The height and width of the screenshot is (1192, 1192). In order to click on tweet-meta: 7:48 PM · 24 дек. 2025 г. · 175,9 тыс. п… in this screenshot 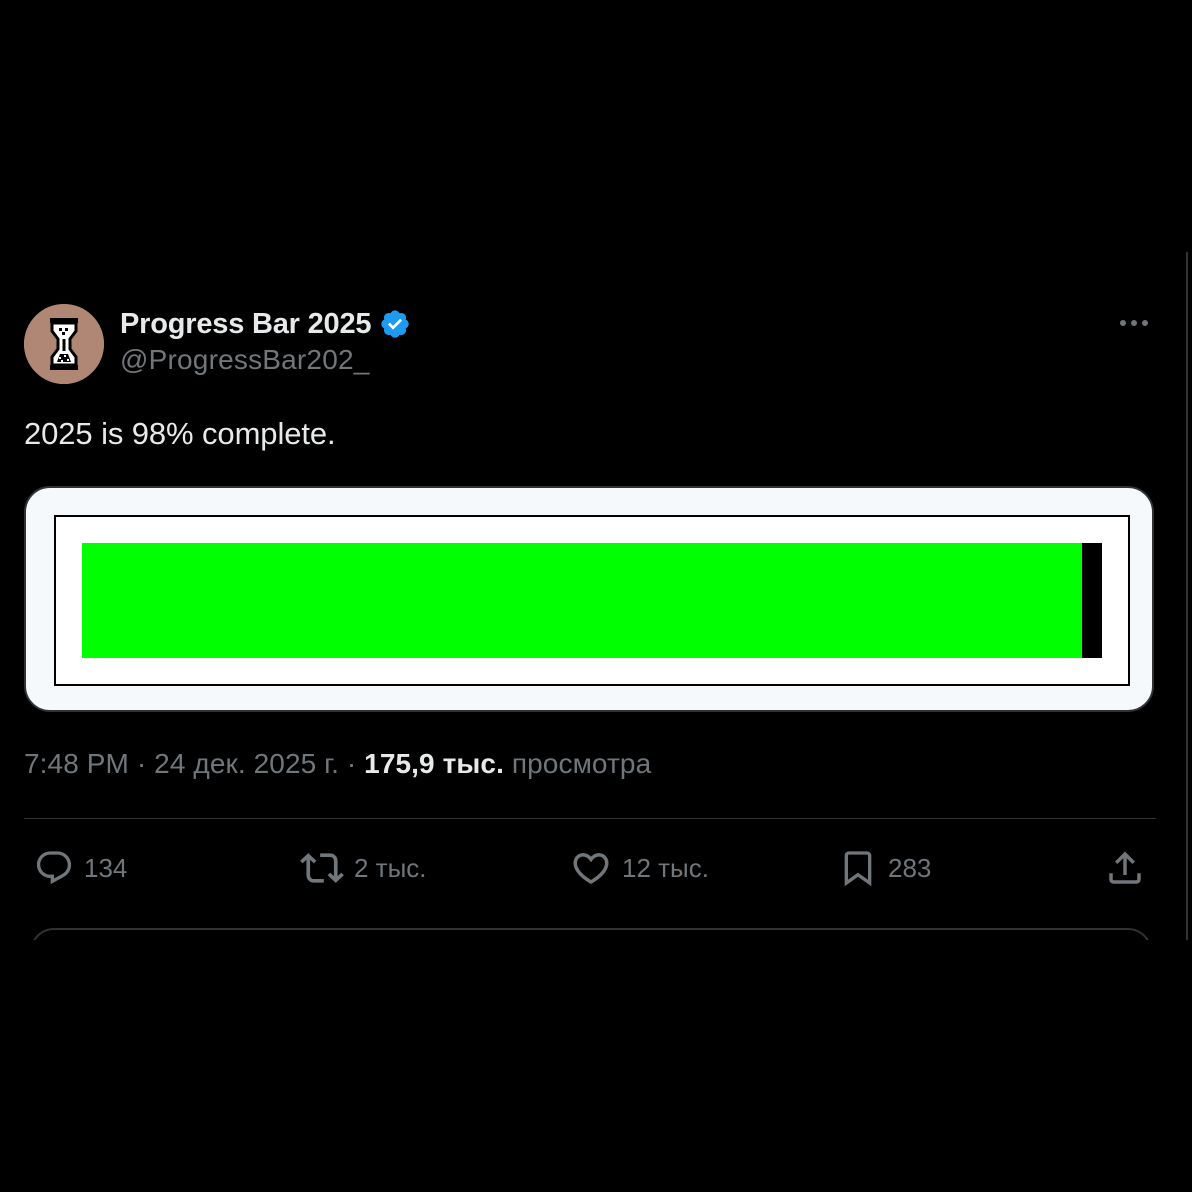, I will do `click(337, 764)`.